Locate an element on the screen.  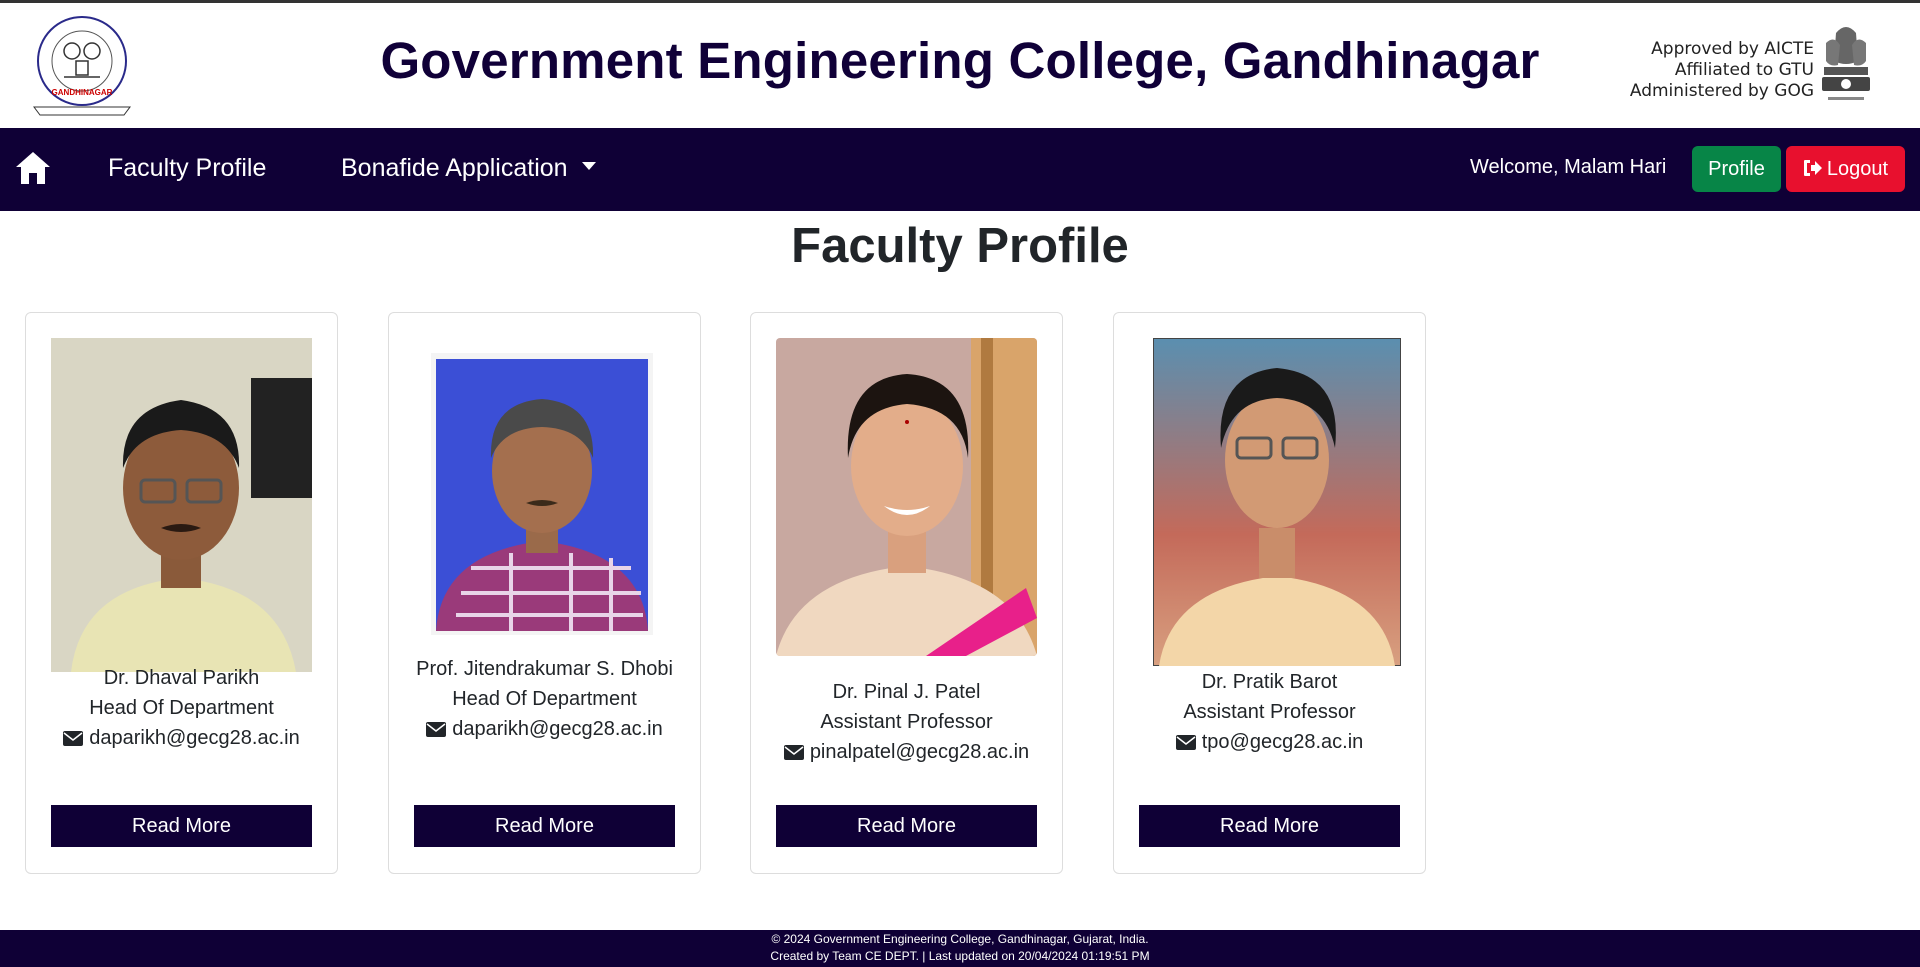
sign-out-icon is located at coordinates (1812, 168).